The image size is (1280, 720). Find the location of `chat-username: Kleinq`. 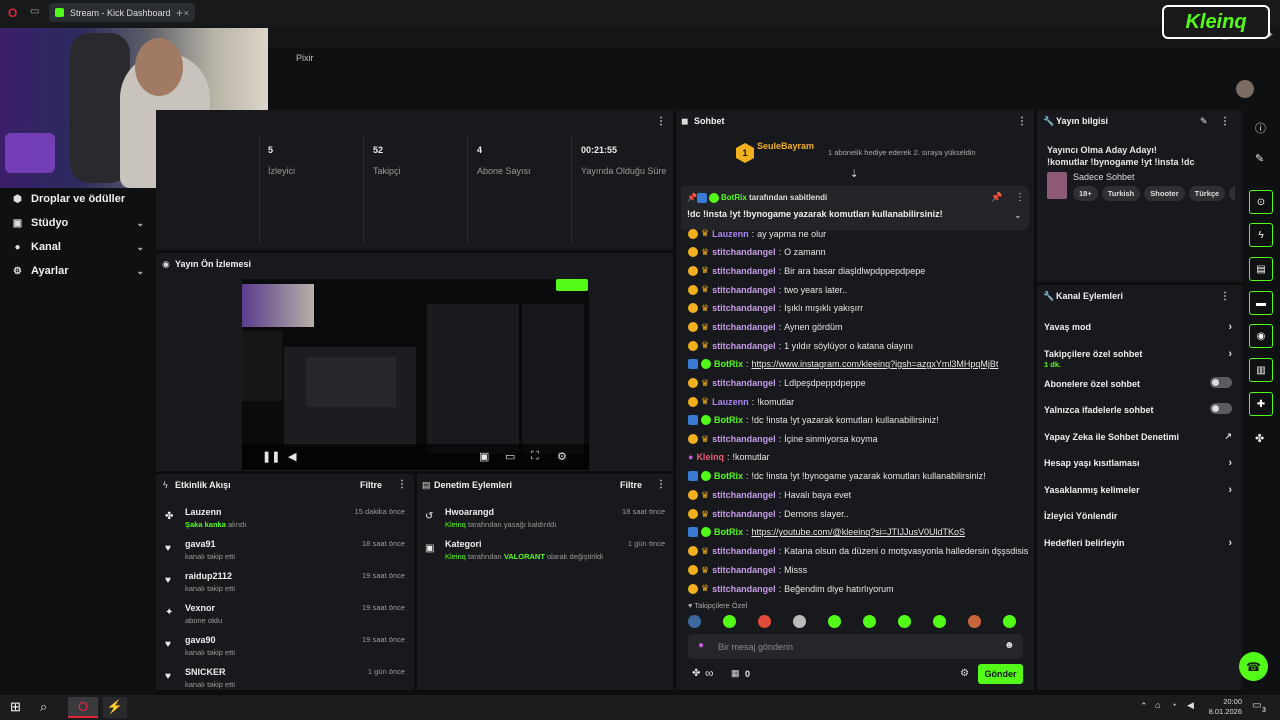

chat-username: Kleinq is located at coordinates (710, 457).